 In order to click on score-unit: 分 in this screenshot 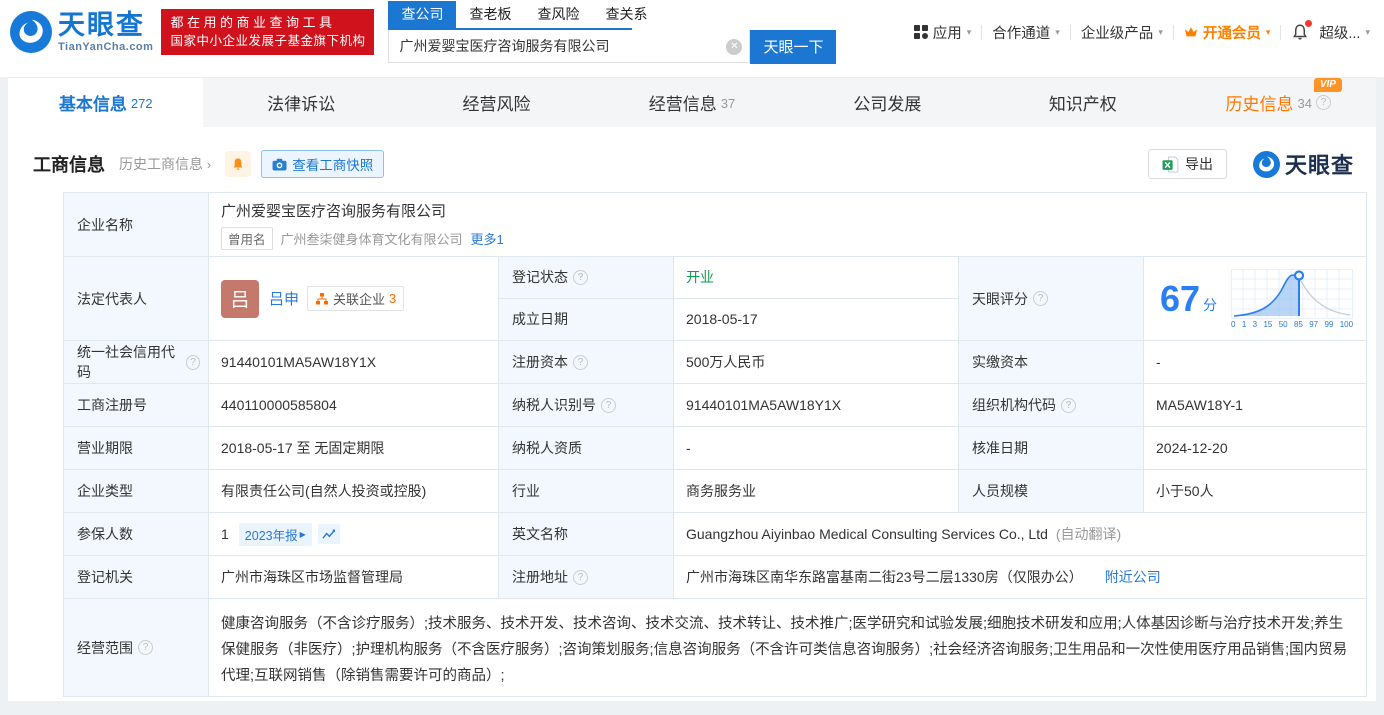, I will do `click(1210, 304)`.